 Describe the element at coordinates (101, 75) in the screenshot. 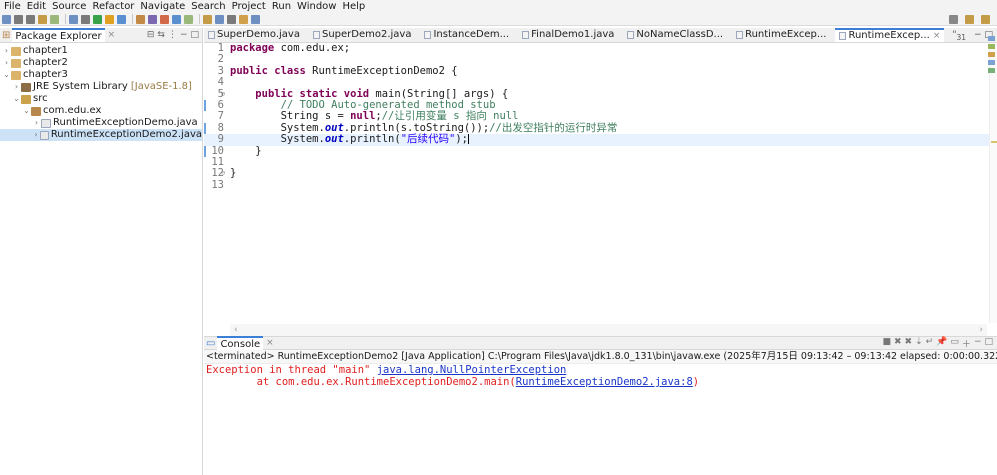

I see `tree-item: ⌄ chapter3` at that location.